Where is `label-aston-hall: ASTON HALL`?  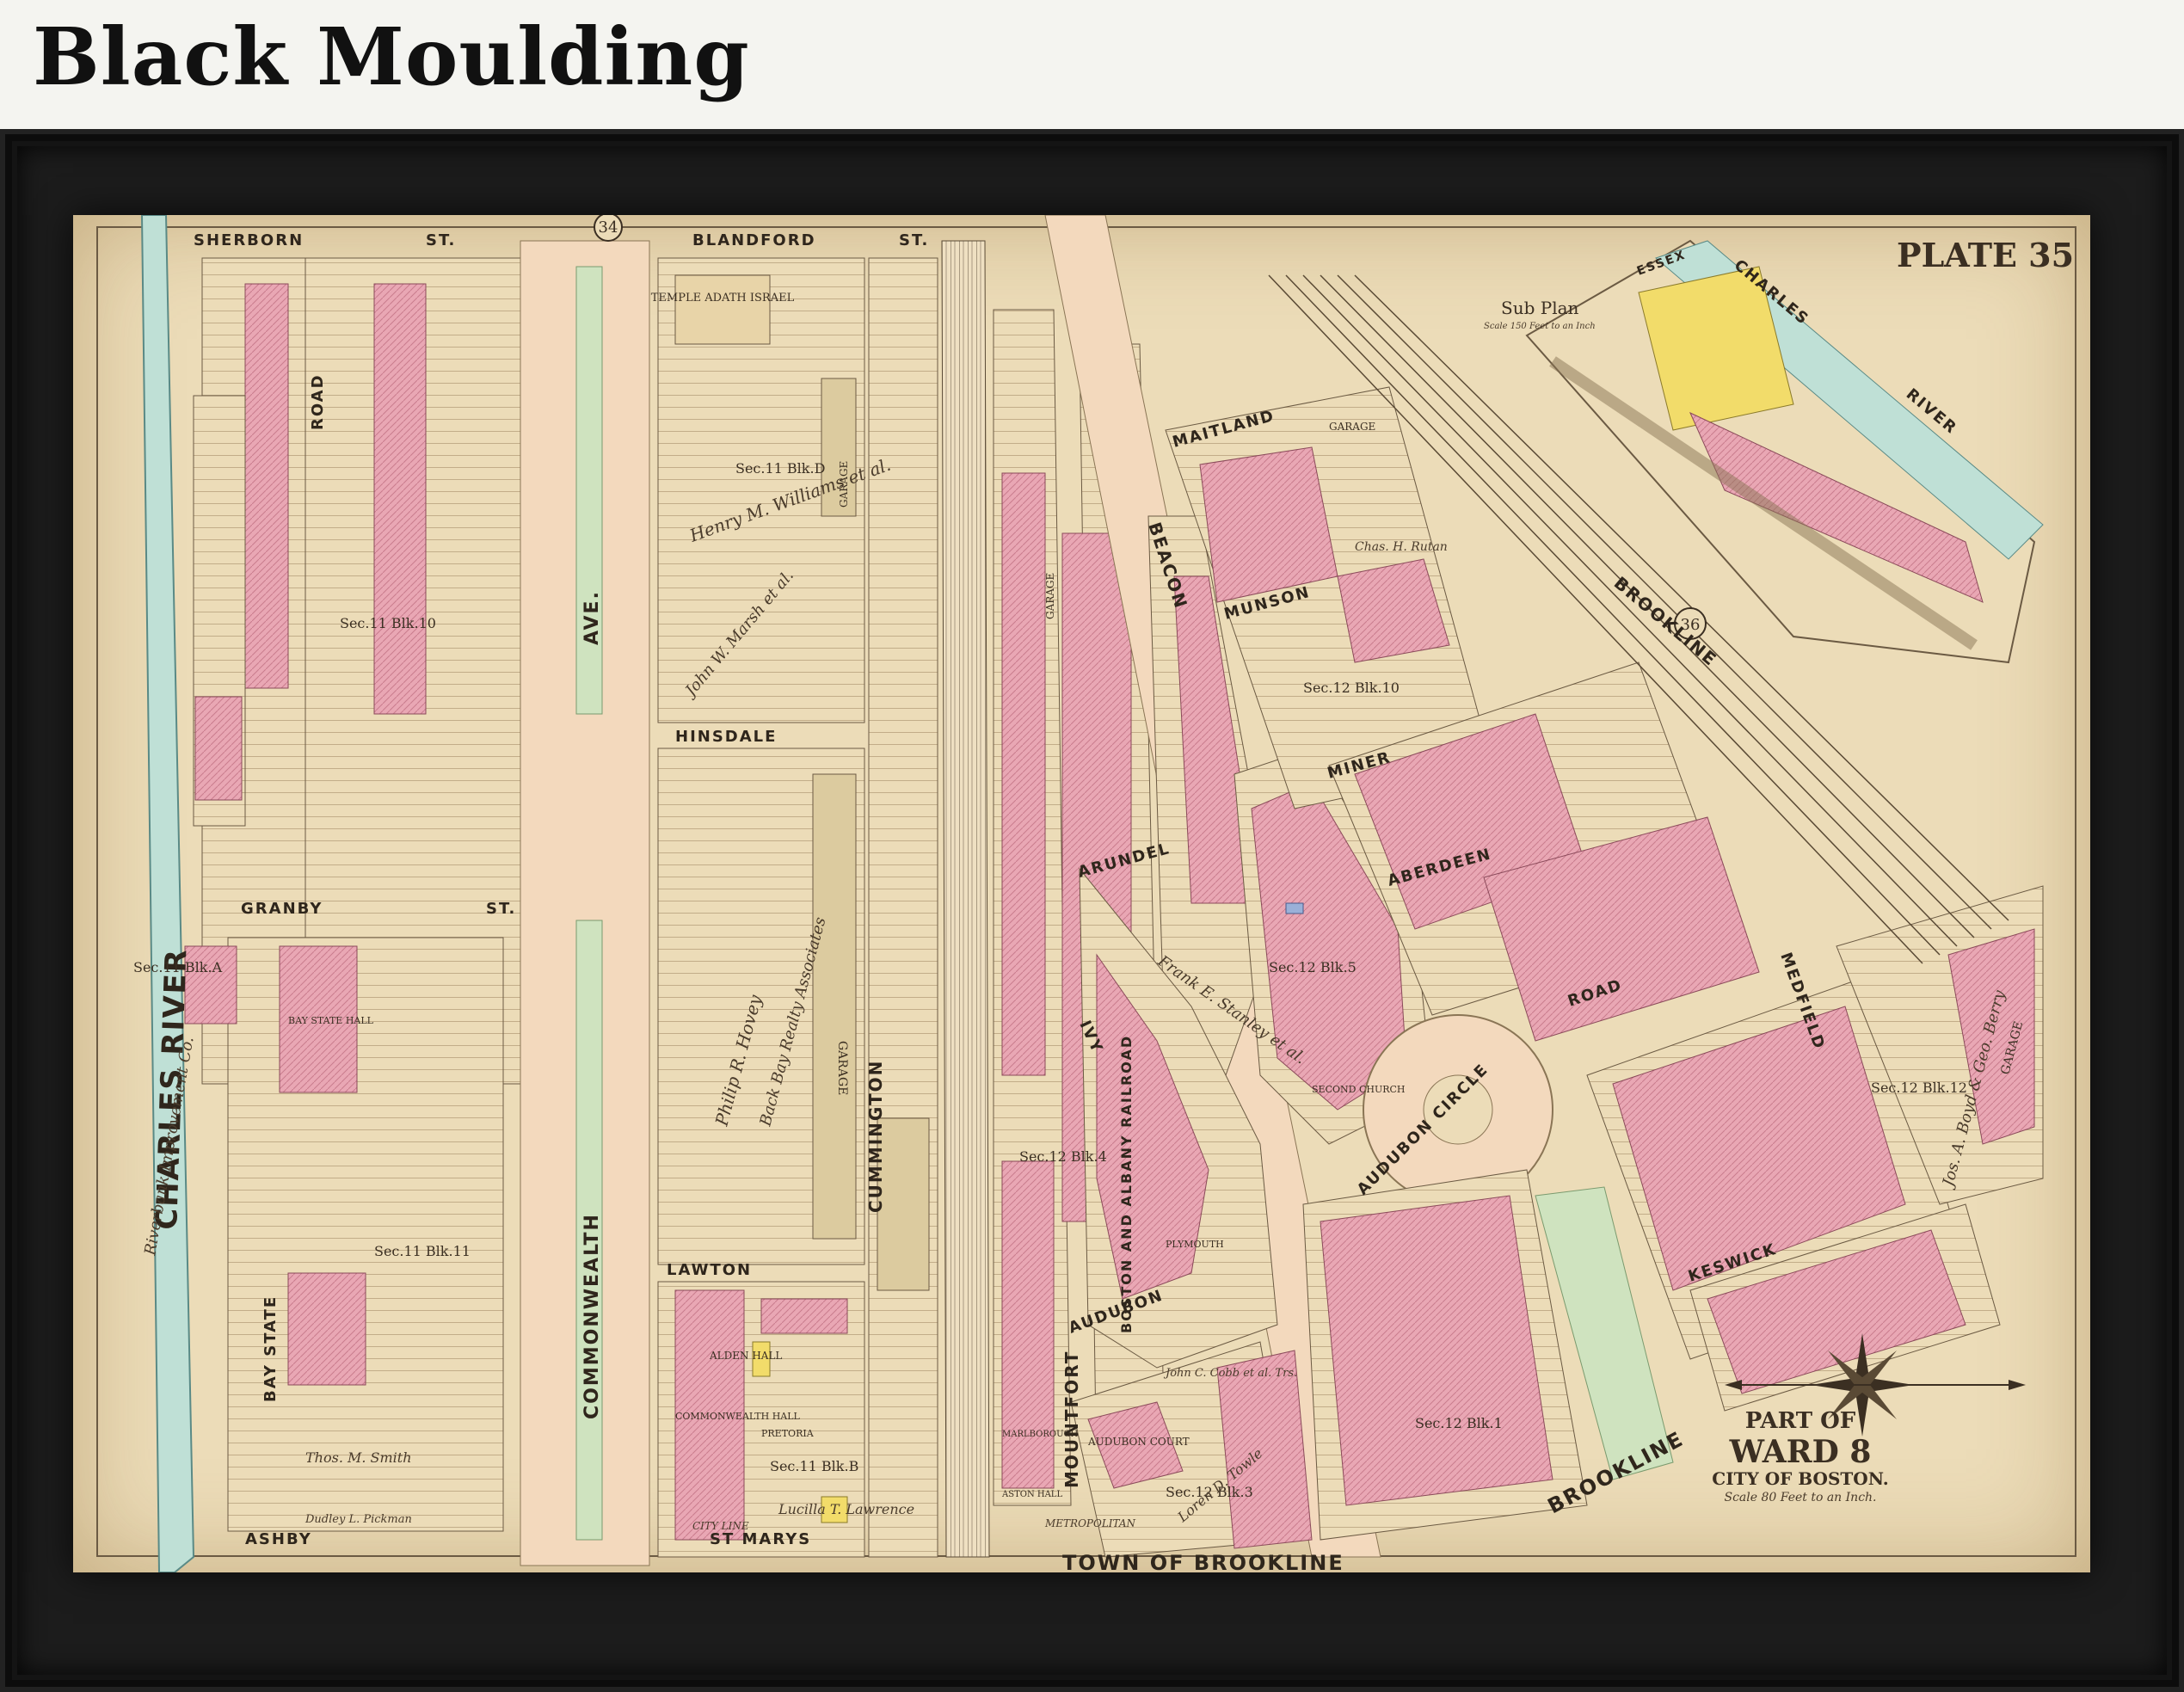 label-aston-hall: ASTON HALL is located at coordinates (1032, 1494).